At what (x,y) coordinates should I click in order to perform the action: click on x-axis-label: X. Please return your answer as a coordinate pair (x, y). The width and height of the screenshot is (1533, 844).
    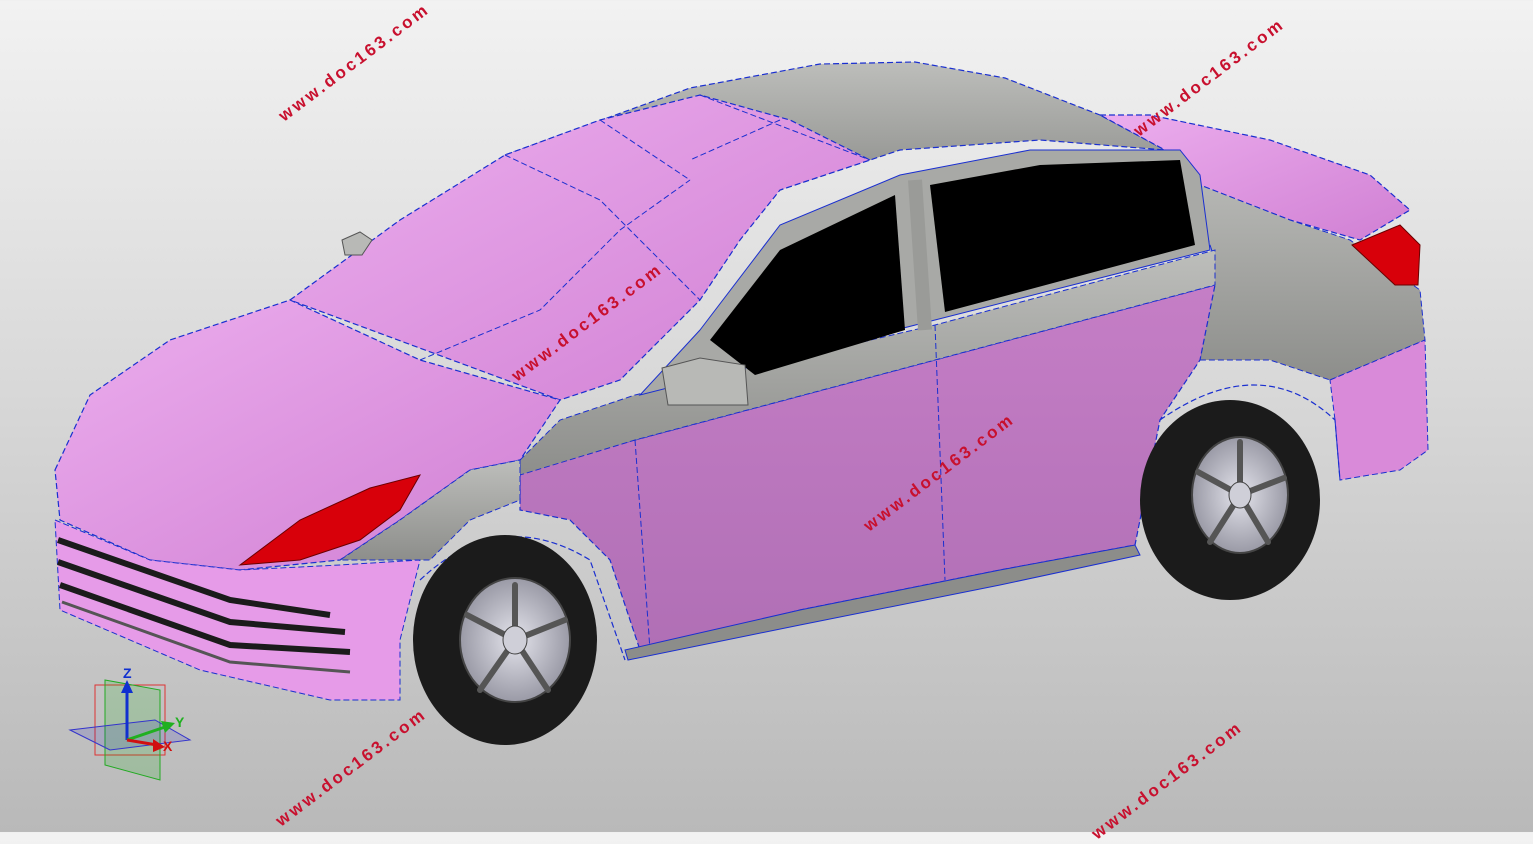
    Looking at the image, I should click on (168, 746).